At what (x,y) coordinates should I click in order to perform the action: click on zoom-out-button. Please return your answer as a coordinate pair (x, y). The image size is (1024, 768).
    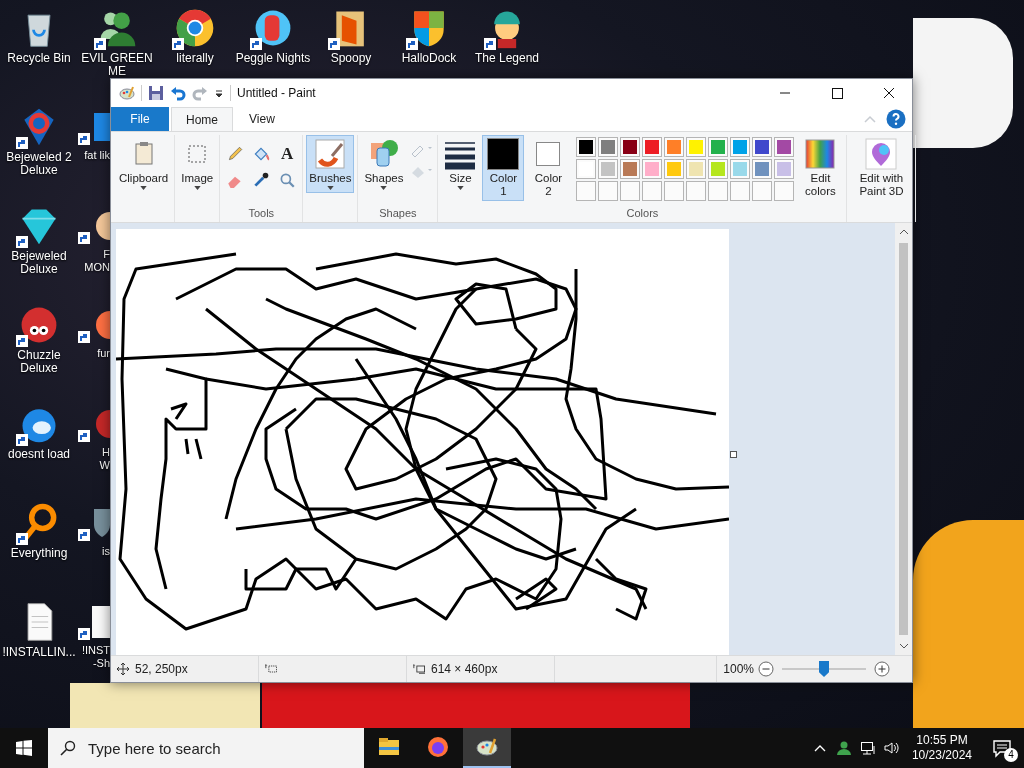
    Looking at the image, I should click on (766, 669).